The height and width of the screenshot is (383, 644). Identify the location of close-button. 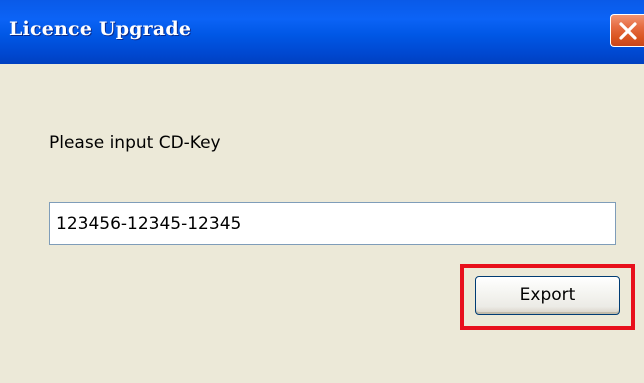
(627, 30).